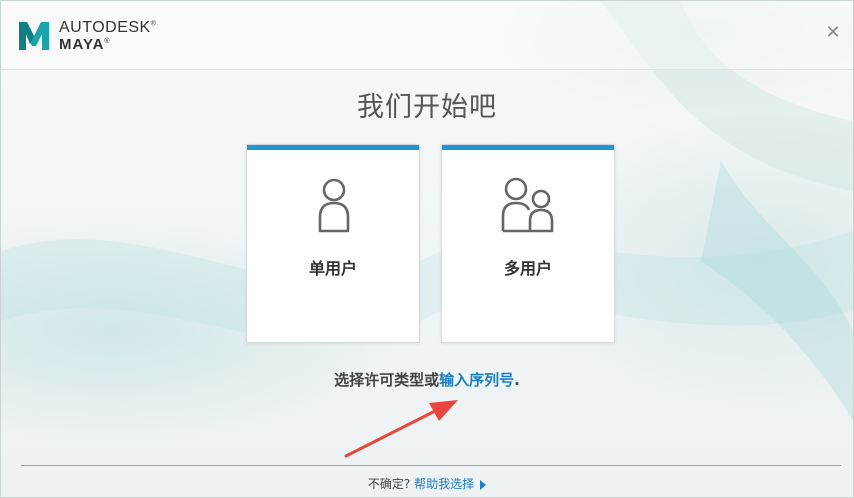 This screenshot has width=854, height=498. What do you see at coordinates (334, 205) in the screenshot?
I see `single-user-icon` at bounding box center [334, 205].